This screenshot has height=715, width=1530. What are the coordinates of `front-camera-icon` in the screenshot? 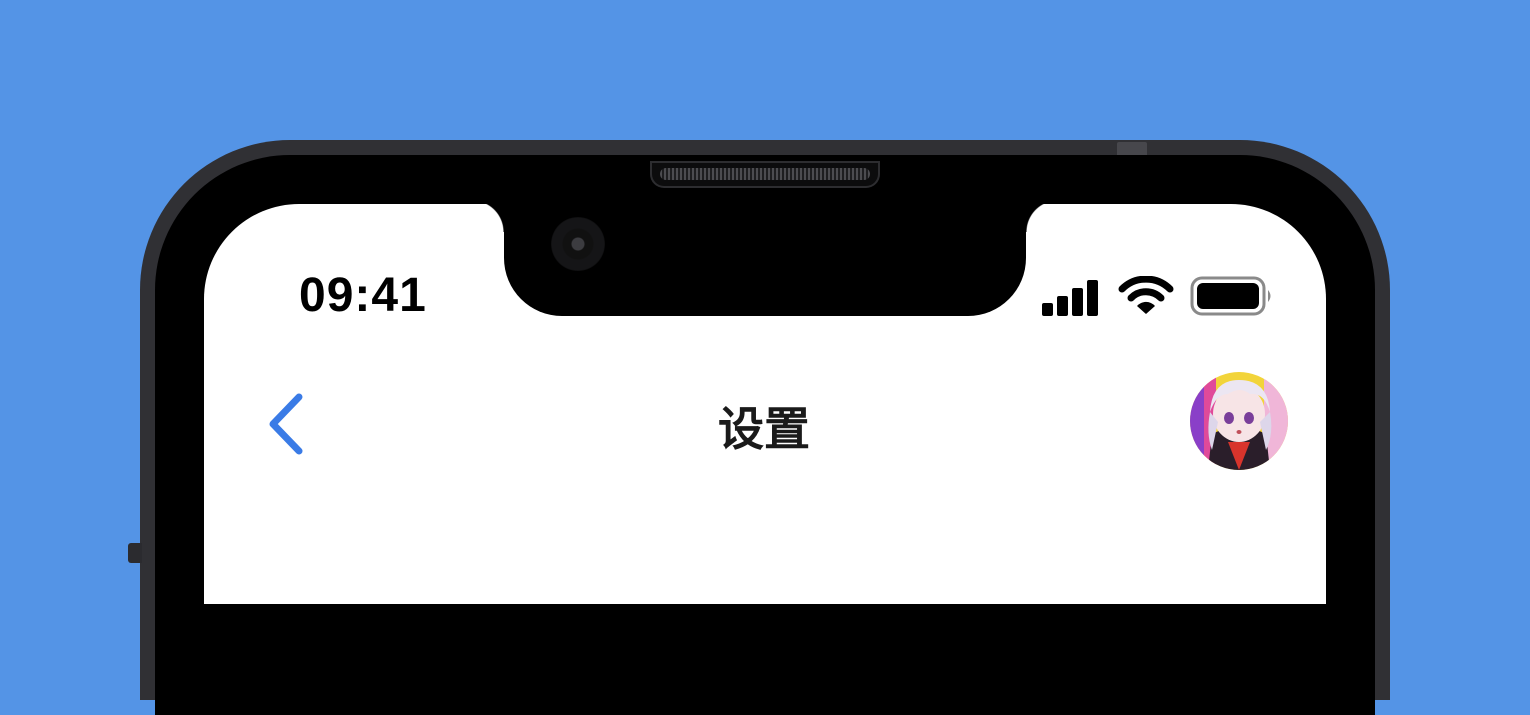 It's located at (578, 244).